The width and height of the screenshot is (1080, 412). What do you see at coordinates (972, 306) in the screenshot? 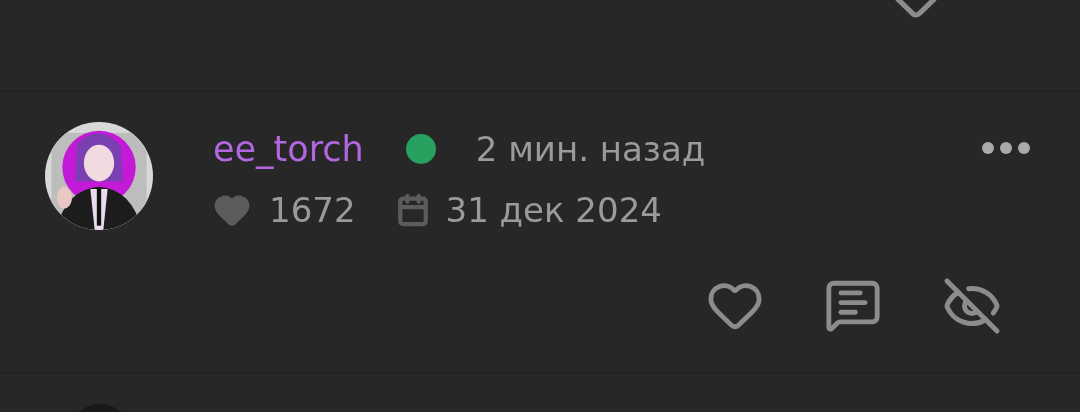
I see `hide-icon` at bounding box center [972, 306].